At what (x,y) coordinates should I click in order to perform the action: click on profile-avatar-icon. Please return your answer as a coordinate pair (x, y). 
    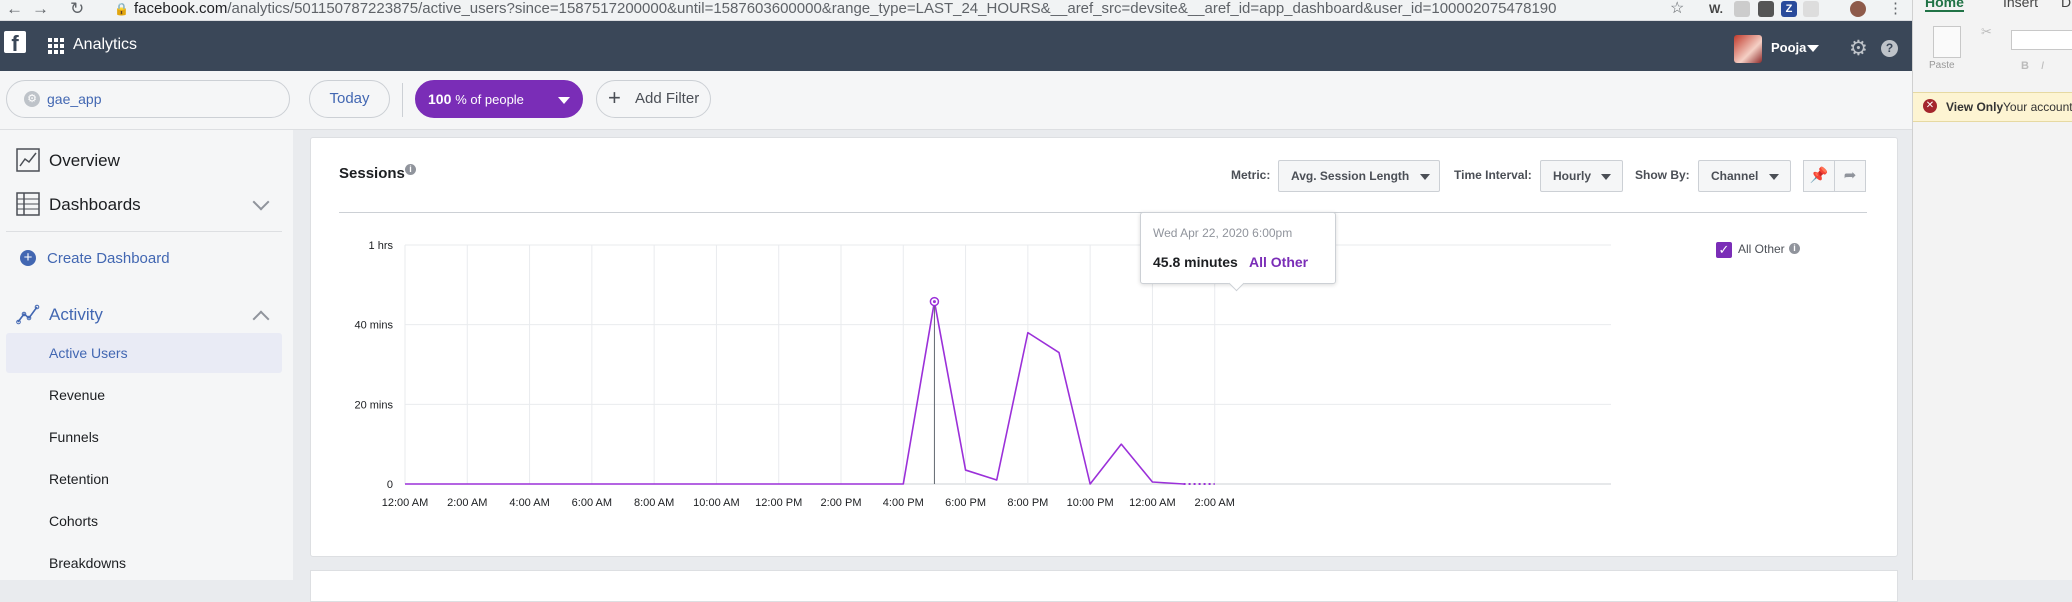
    Looking at the image, I should click on (1858, 9).